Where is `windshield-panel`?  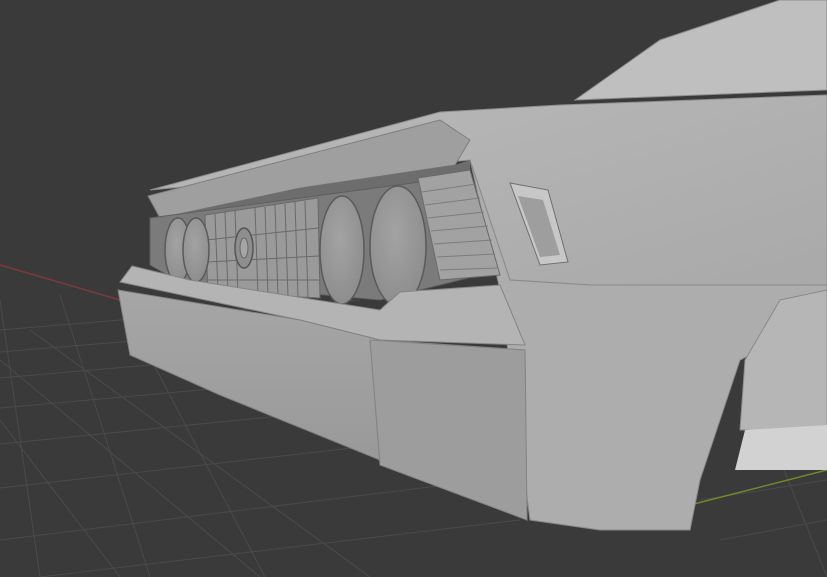
windshield-panel is located at coordinates (700, 50).